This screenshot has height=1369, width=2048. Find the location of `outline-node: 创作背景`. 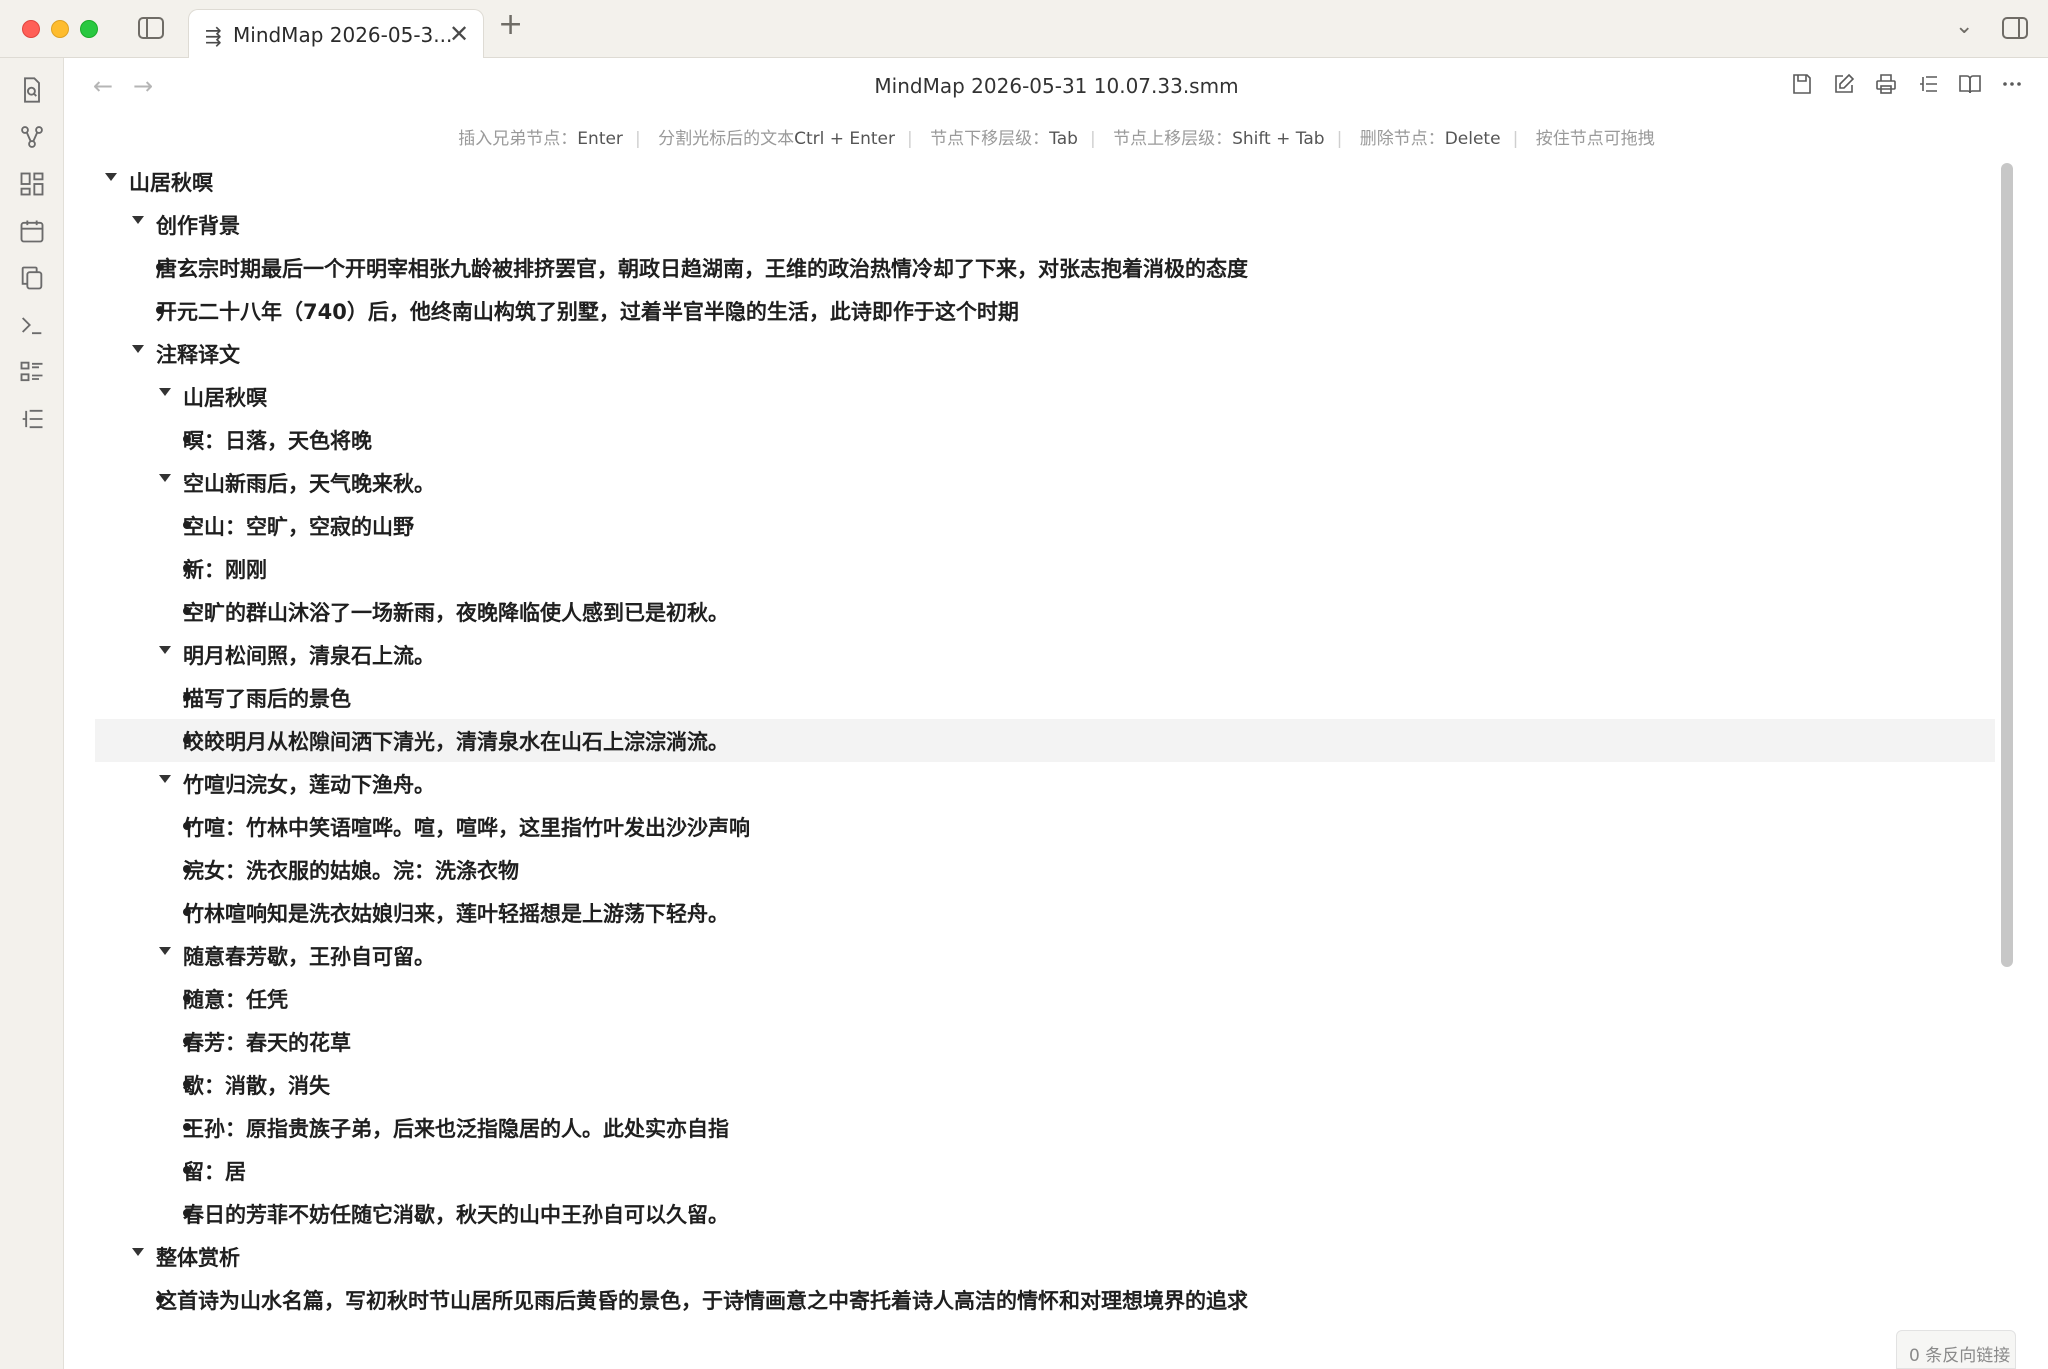

outline-node: 创作背景 is located at coordinates (1030, 224).